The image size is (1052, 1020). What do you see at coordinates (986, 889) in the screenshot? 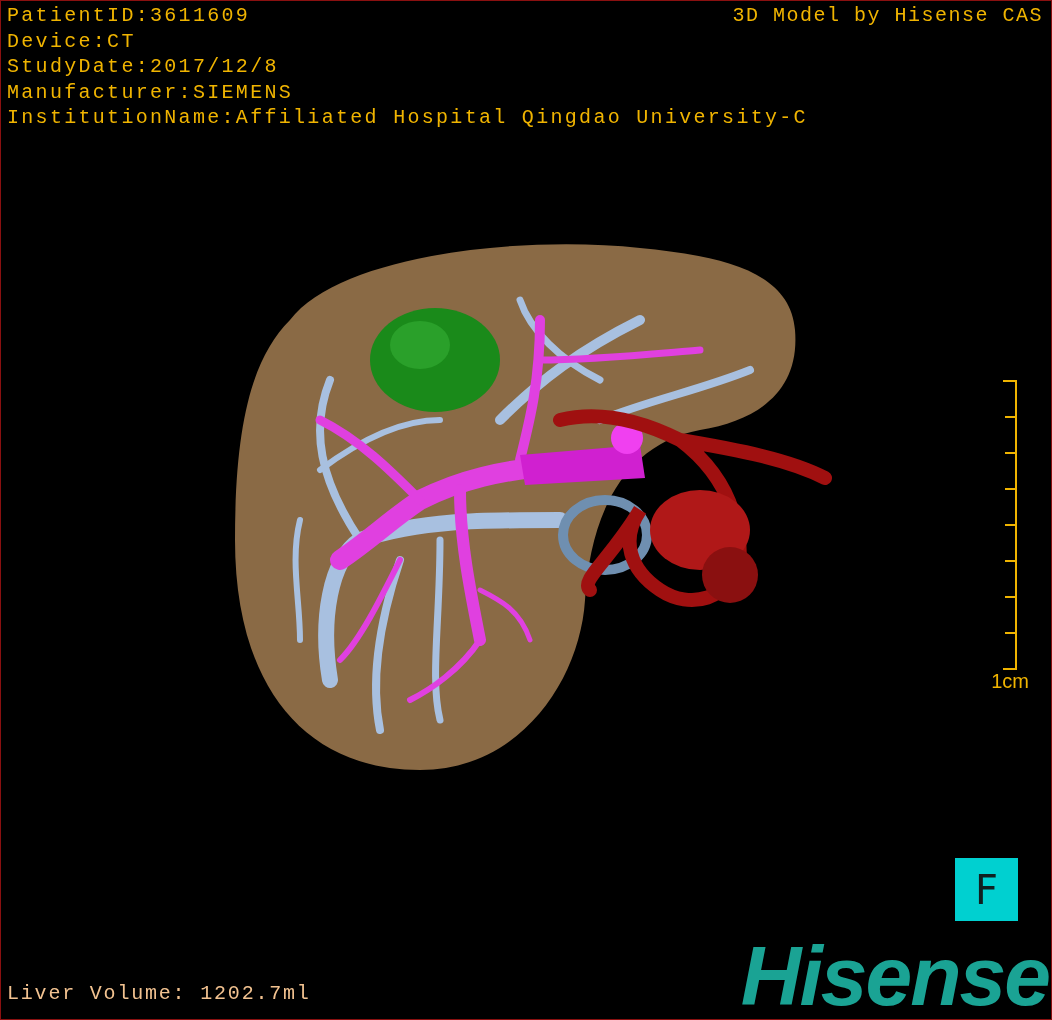
I see `view-orientation-button: F` at bounding box center [986, 889].